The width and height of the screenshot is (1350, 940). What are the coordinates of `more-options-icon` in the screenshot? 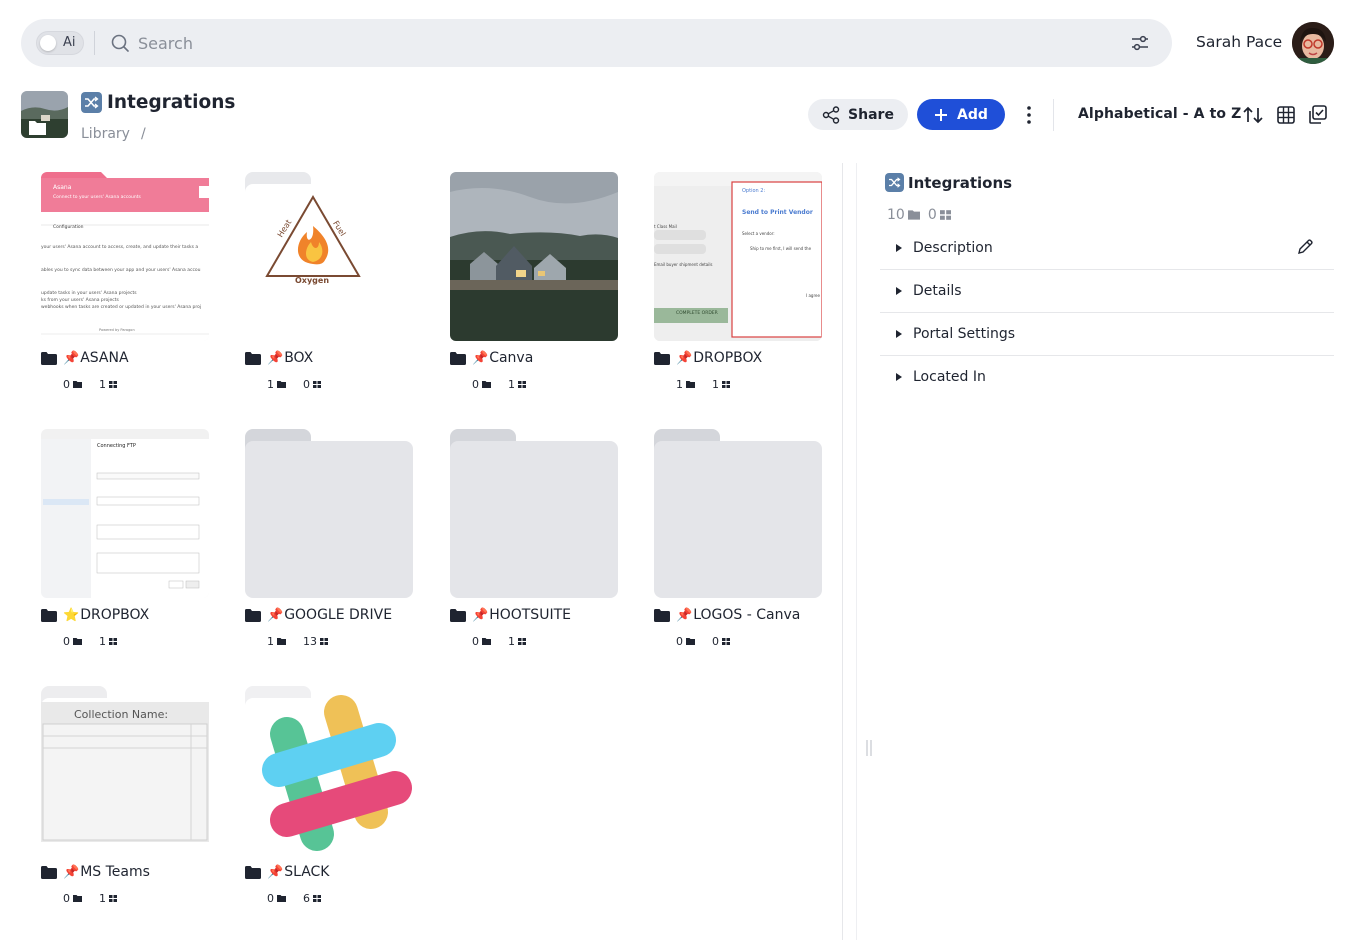 It's located at (1029, 115).